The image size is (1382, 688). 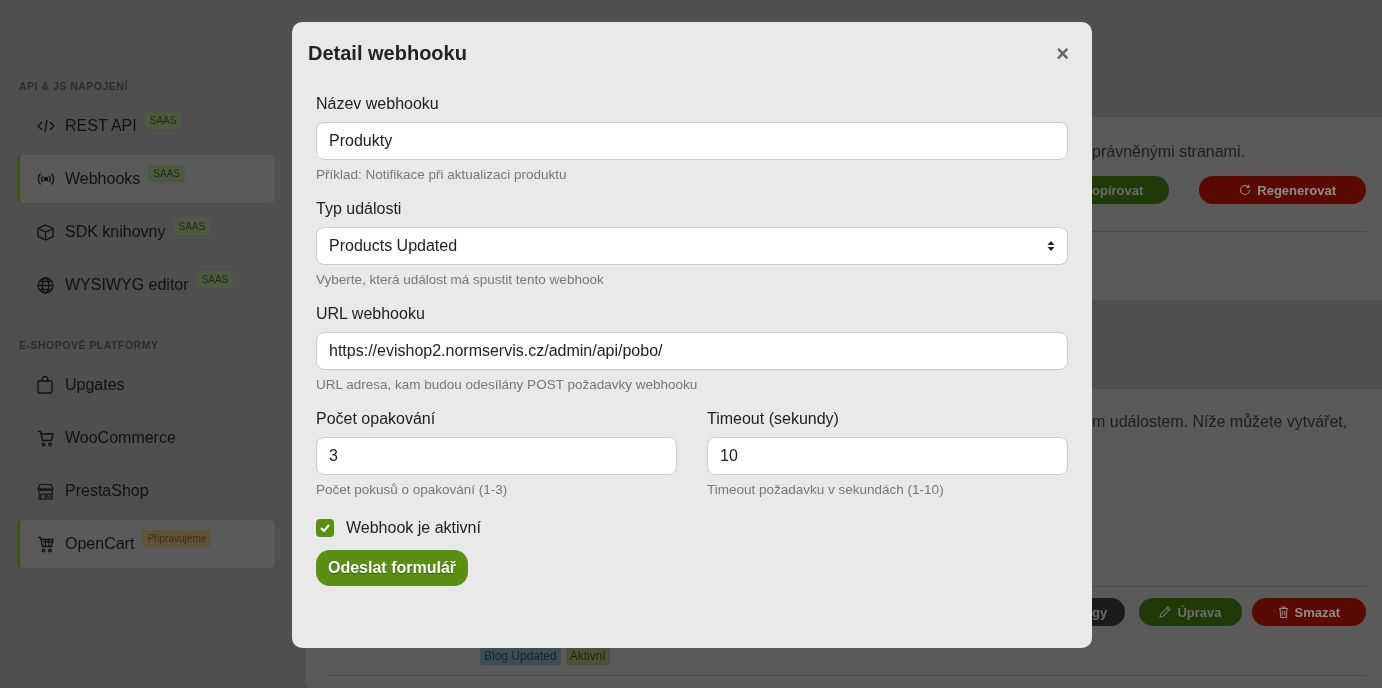 What do you see at coordinates (45, 285) in the screenshot?
I see `globe-icon` at bounding box center [45, 285].